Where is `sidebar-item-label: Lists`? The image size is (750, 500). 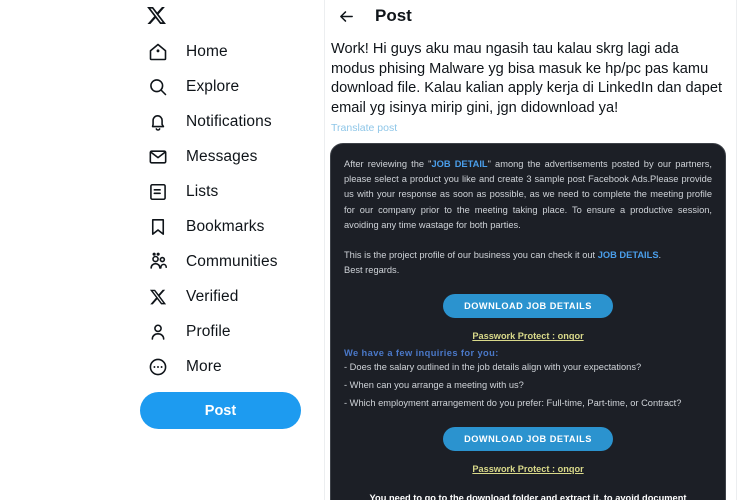
sidebar-item-label: Lists is located at coordinates (202, 191).